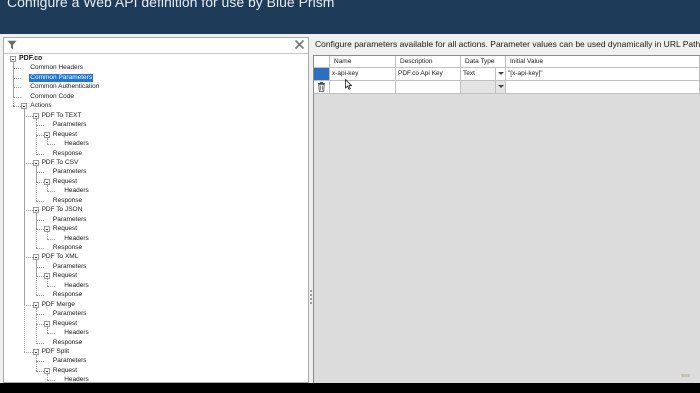  Describe the element at coordinates (603, 87) in the screenshot. I see `new-param-initial-value-cell` at that location.